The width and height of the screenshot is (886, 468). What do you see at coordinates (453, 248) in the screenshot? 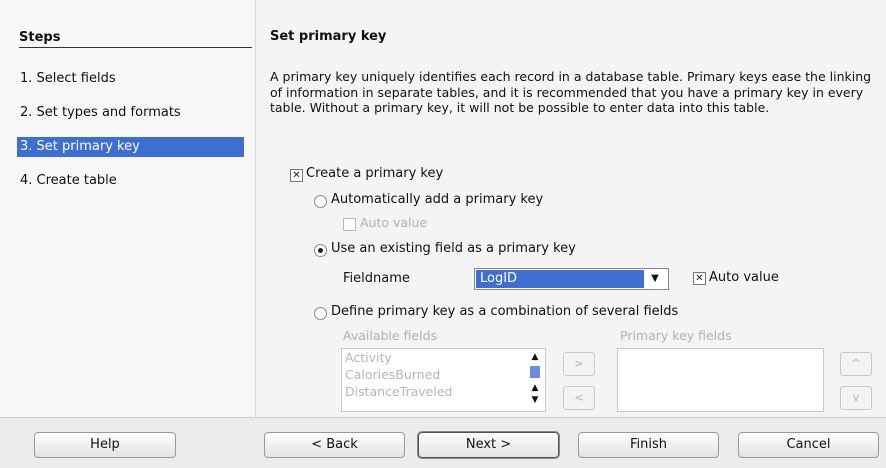
I see `use-existing-field-label: Use an existing field as a primary key` at bounding box center [453, 248].